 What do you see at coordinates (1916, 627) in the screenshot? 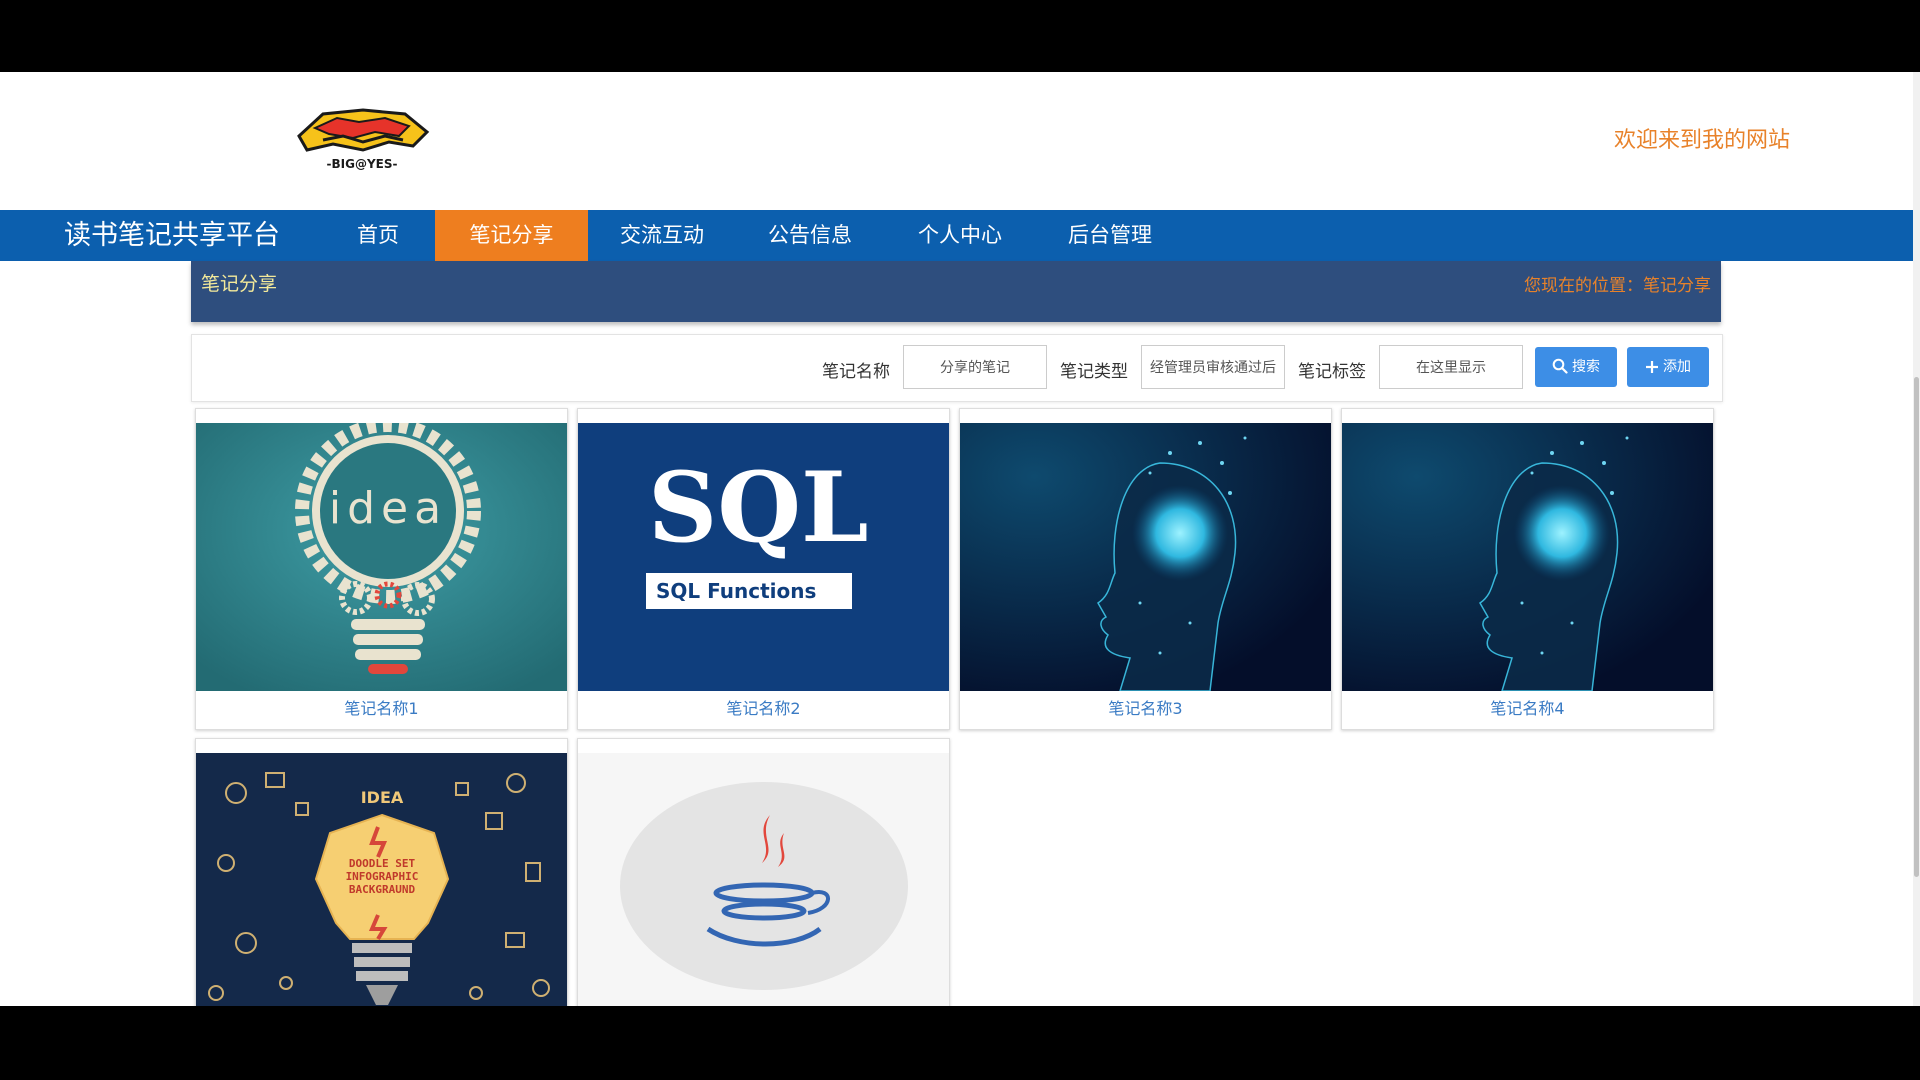
I see `scrollbar-thumb` at bounding box center [1916, 627].